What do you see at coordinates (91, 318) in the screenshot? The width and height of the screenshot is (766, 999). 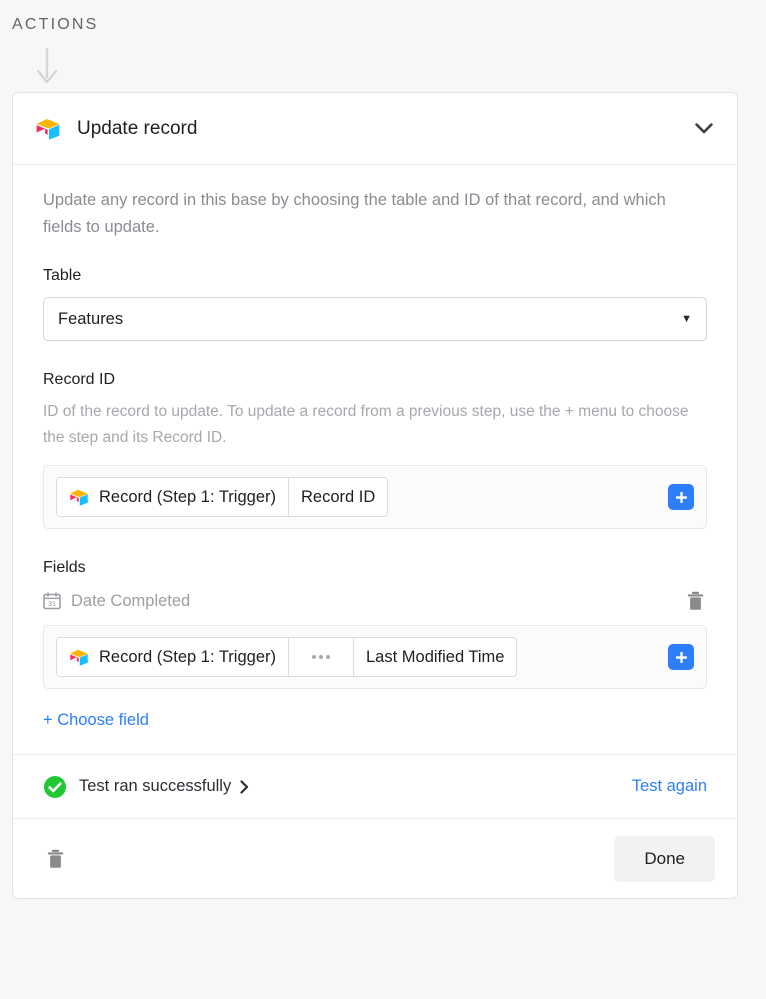 I see `table-select-value: Features` at bounding box center [91, 318].